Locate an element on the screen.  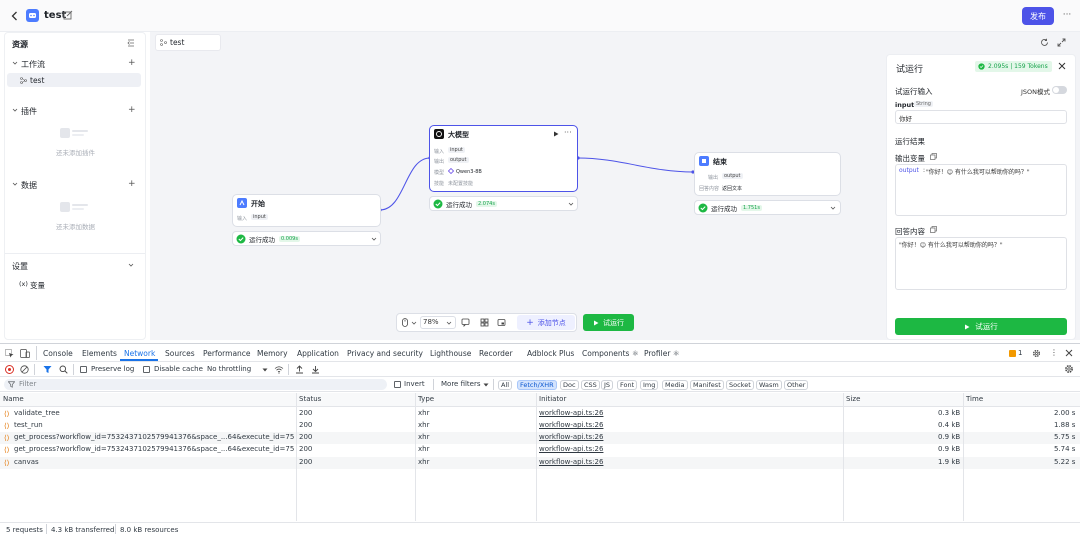
column-header-status: Status is located at coordinates (310, 399).